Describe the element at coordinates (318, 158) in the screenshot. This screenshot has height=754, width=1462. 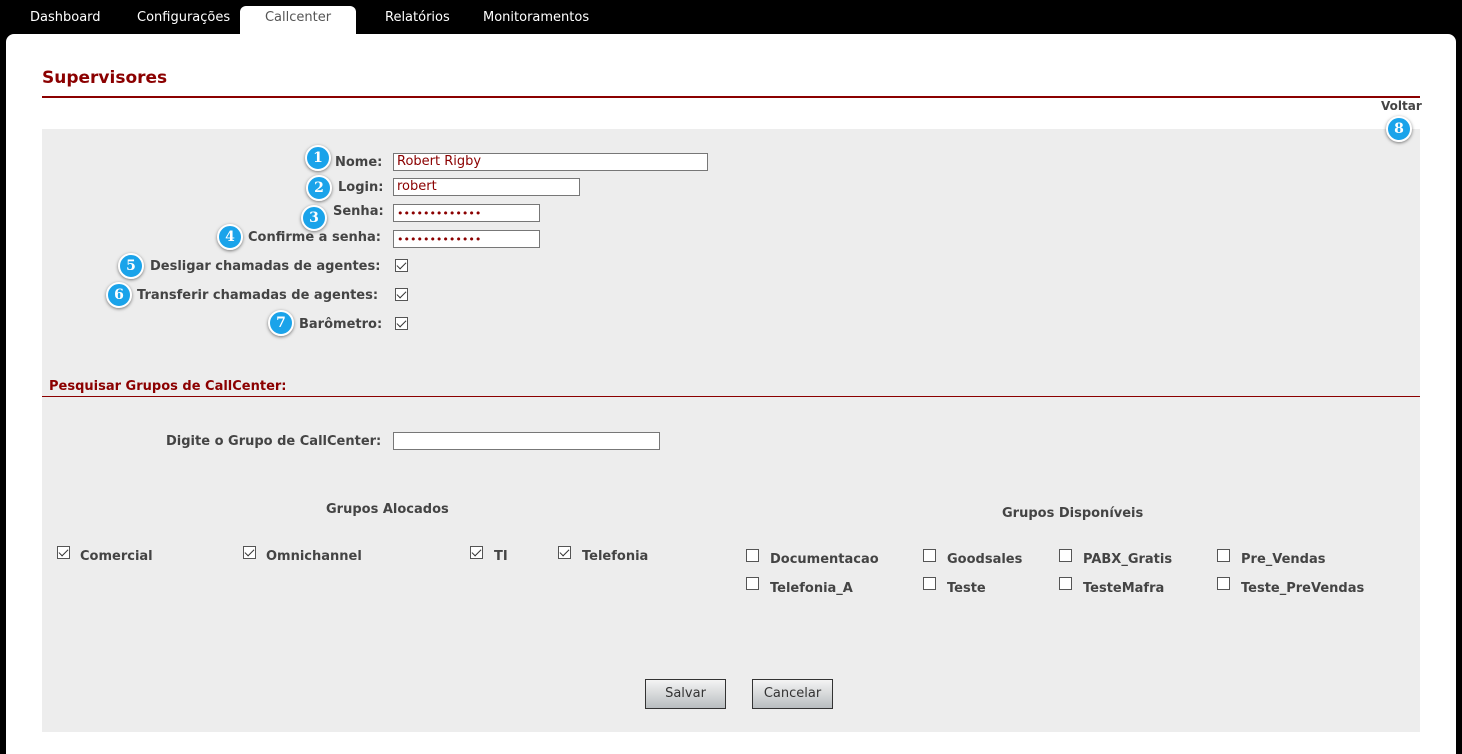
I see `badge-1: 1` at that location.